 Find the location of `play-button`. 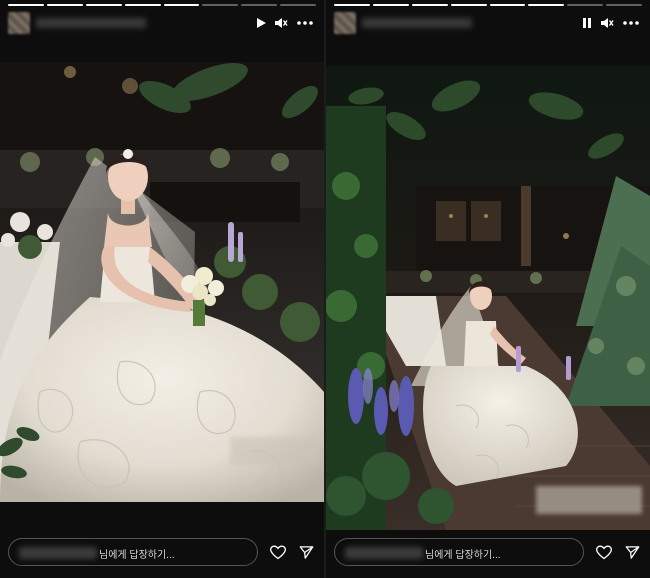

play-button is located at coordinates (261, 23).